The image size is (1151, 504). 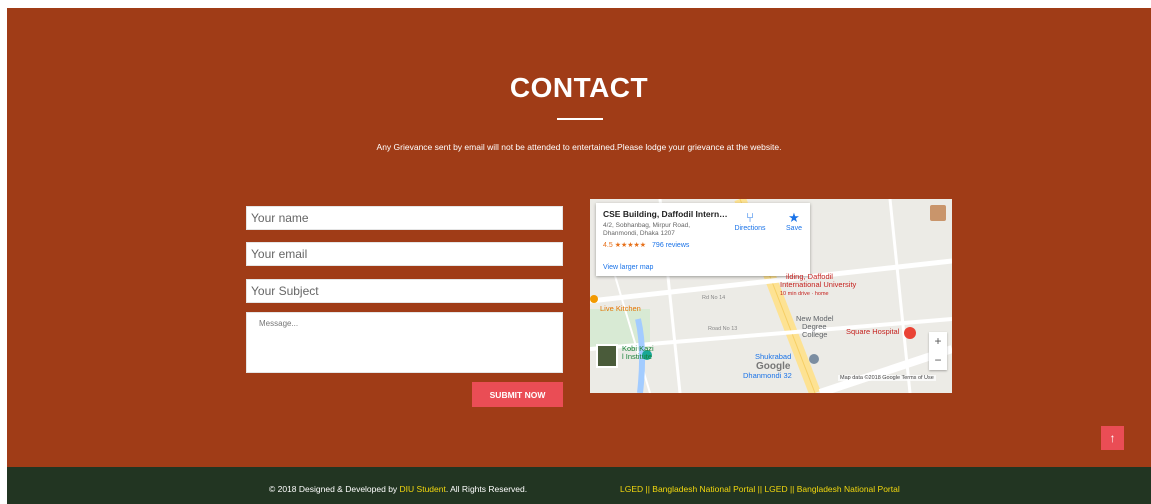 I want to click on map-label-drive: 10 min drive · home, so click(x=804, y=294).